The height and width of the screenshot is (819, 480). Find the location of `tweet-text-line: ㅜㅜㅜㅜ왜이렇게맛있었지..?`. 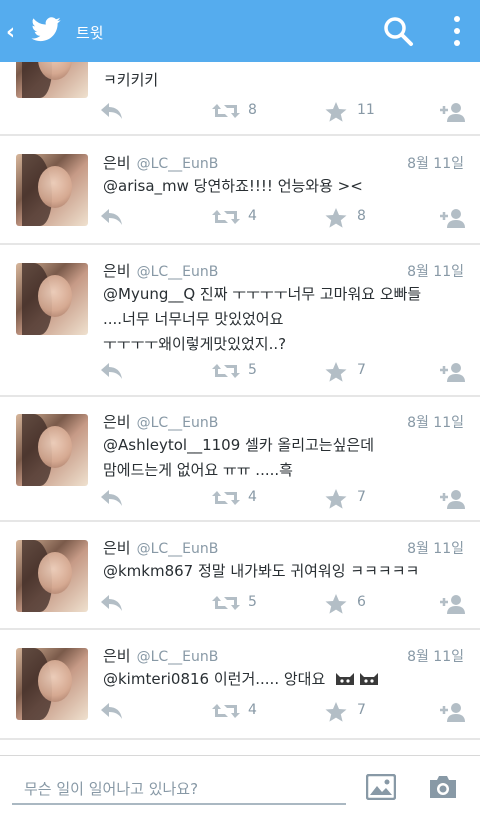

tweet-text-line: ㅜㅜㅜㅜ왜이렇게맛있었지..? is located at coordinates (195, 344).